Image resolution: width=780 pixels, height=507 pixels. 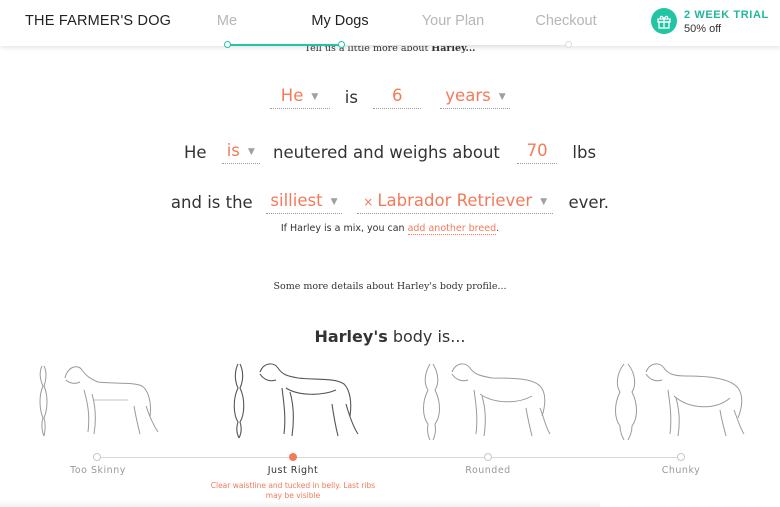 I want to click on body-condition-slider-track, so click(x=389, y=457).